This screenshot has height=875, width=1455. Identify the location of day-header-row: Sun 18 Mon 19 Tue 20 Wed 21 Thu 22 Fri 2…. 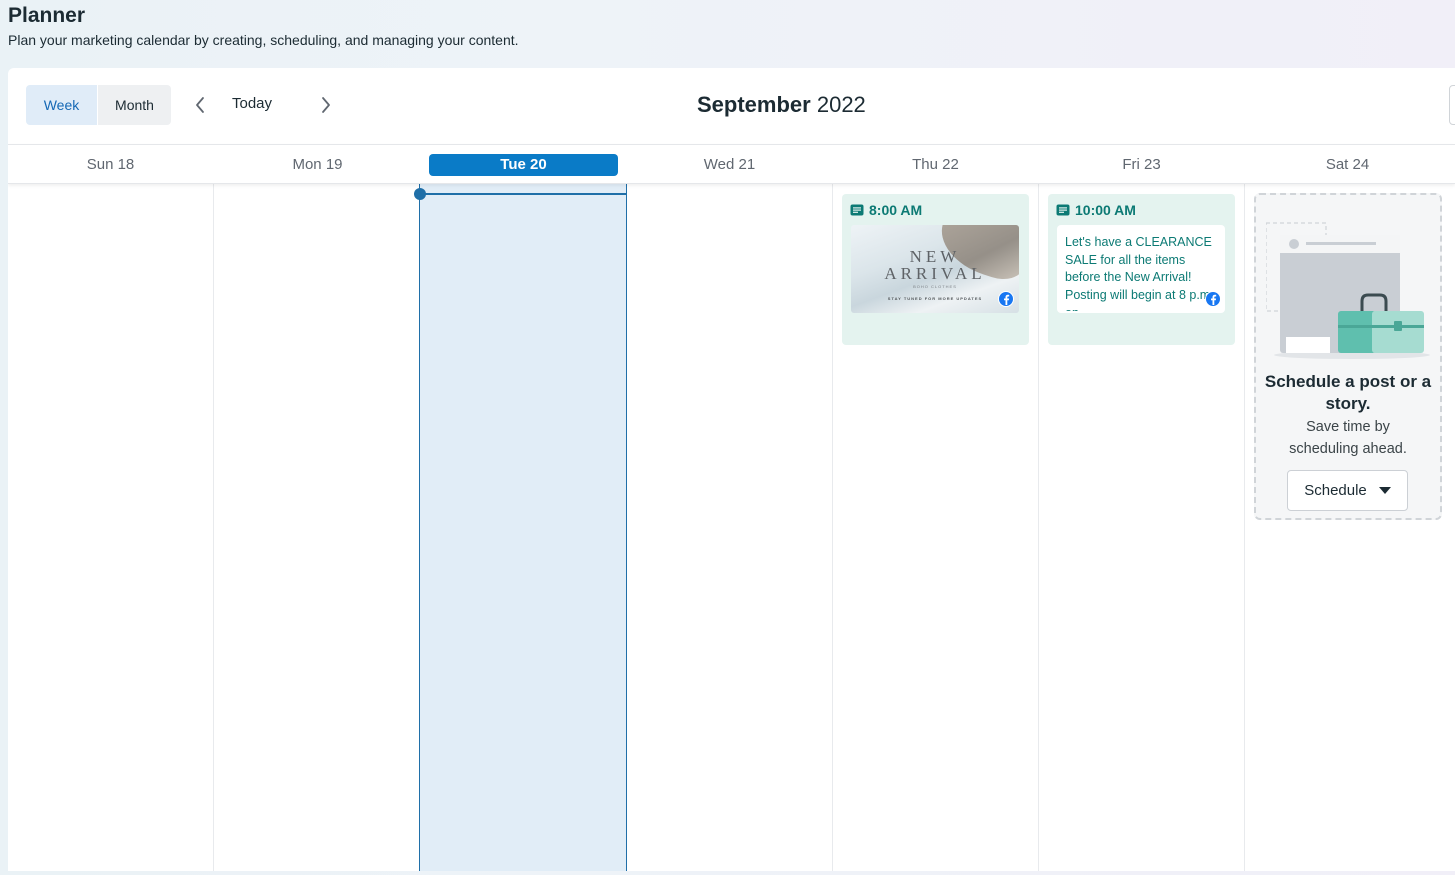
(731, 164).